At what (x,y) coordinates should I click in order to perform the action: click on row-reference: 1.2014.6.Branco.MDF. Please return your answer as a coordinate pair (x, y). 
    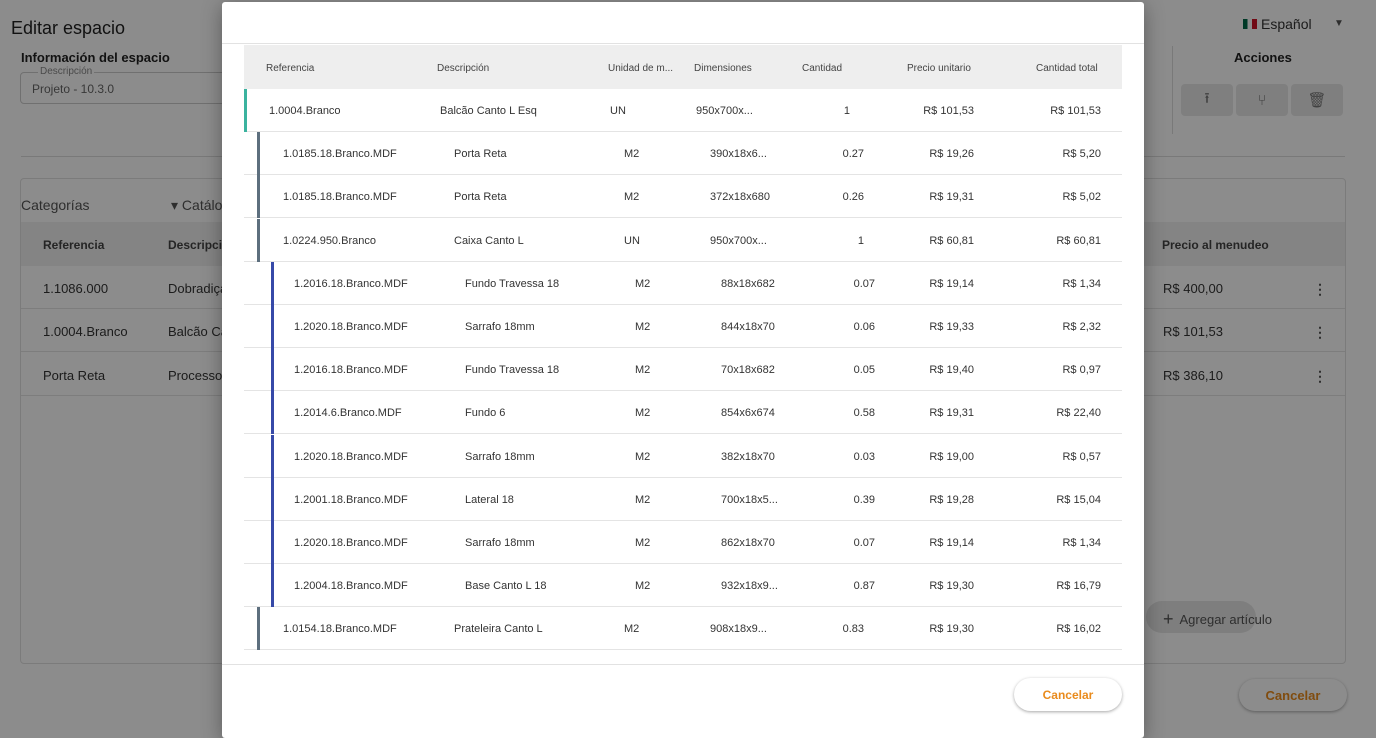
    Looking at the image, I should click on (348, 413).